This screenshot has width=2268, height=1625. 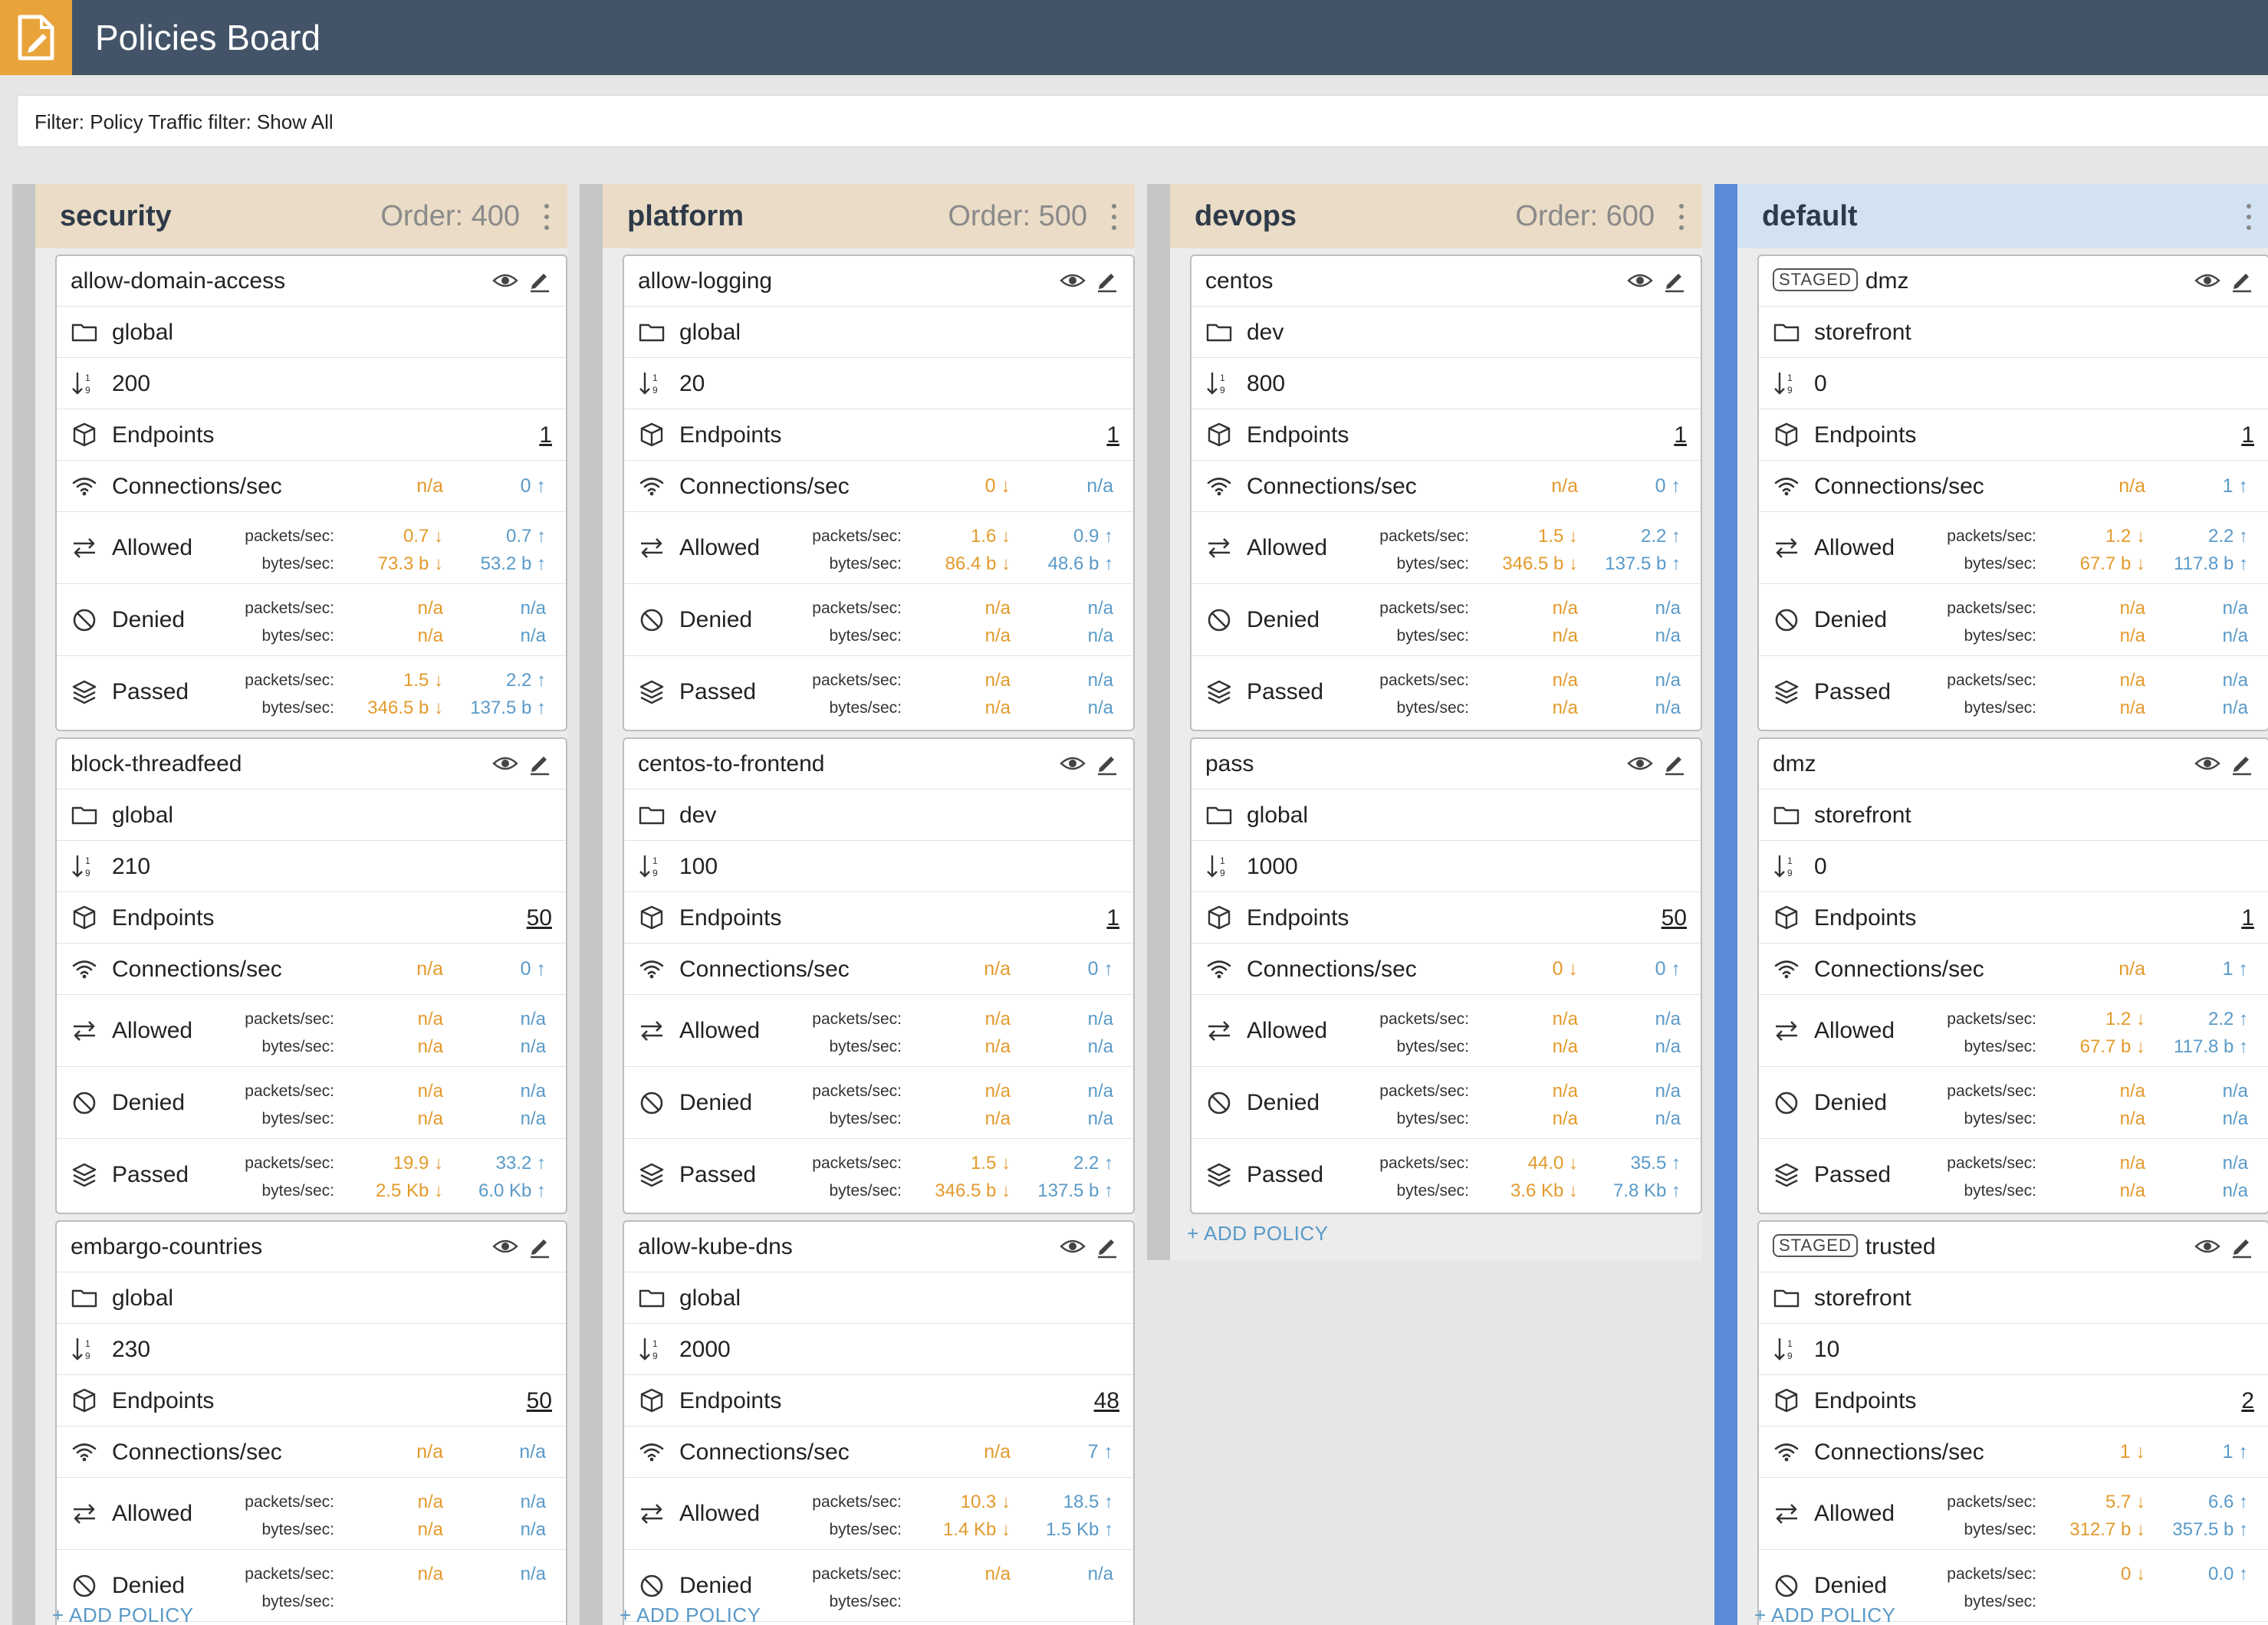 I want to click on packets-out: 0.9 ↑, so click(x=1093, y=536).